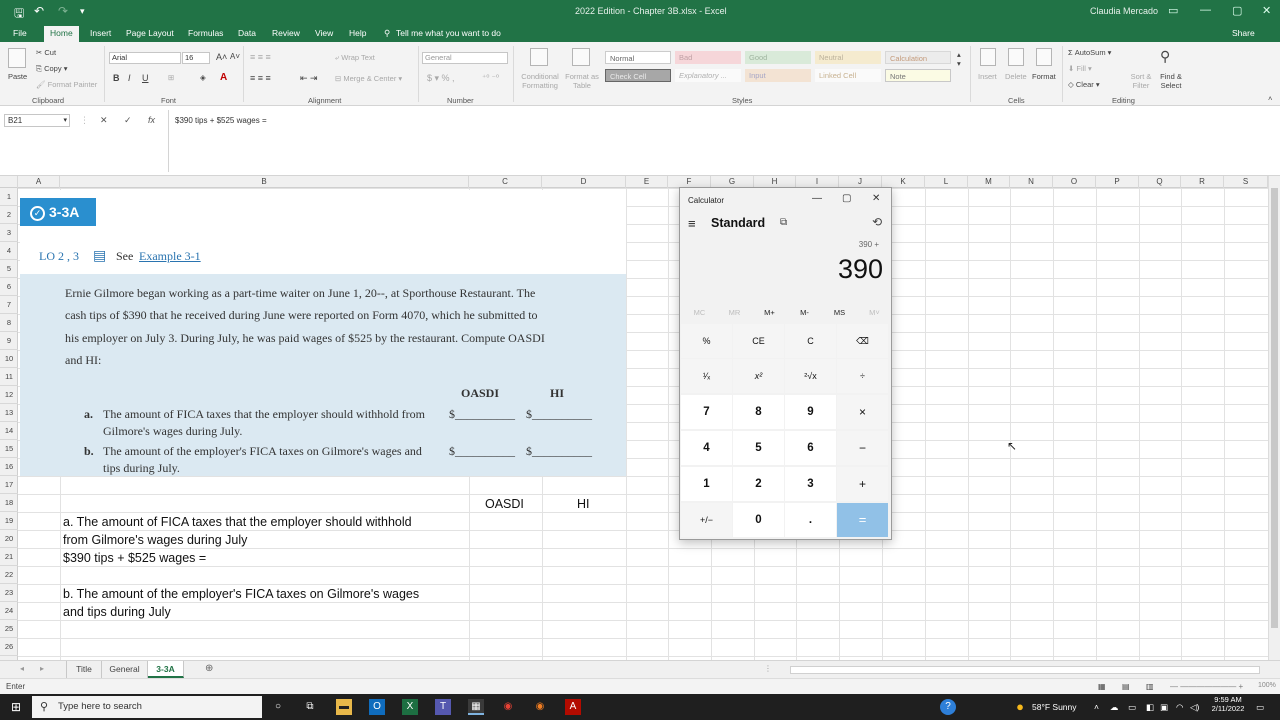  Describe the element at coordinates (9, 215) in the screenshot. I see `row-header: 2` at that location.